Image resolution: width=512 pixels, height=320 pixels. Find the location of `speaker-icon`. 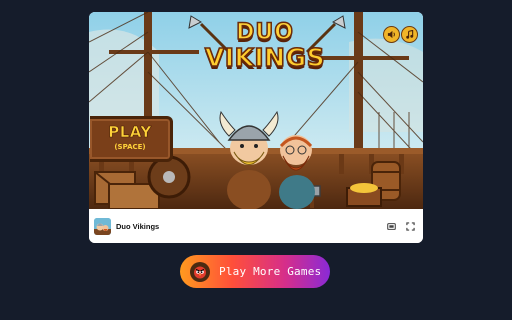

speaker-icon is located at coordinates (391, 34).